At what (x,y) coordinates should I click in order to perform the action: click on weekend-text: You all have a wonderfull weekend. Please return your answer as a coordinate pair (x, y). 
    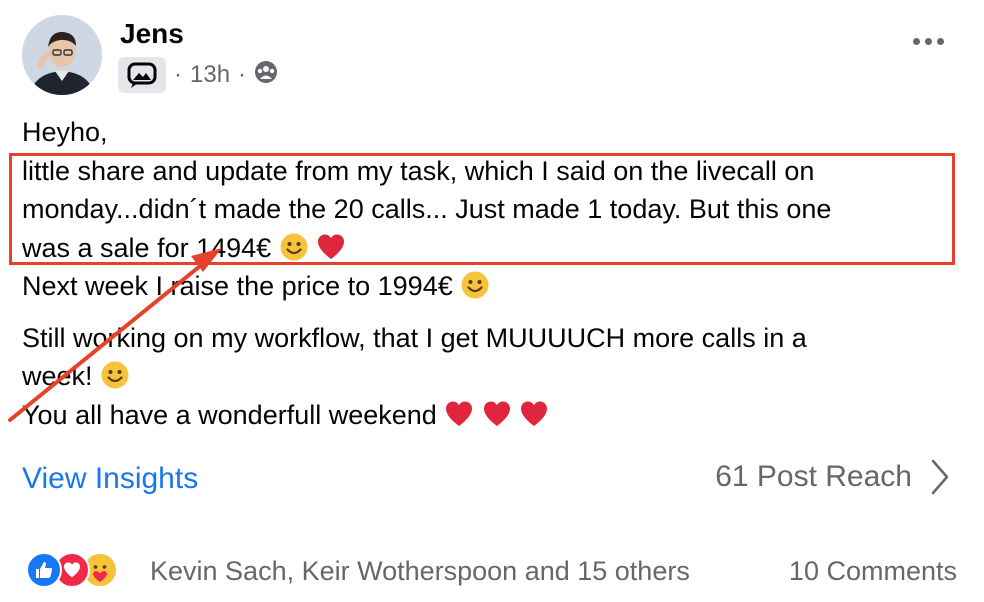
    Looking at the image, I should click on (229, 414).